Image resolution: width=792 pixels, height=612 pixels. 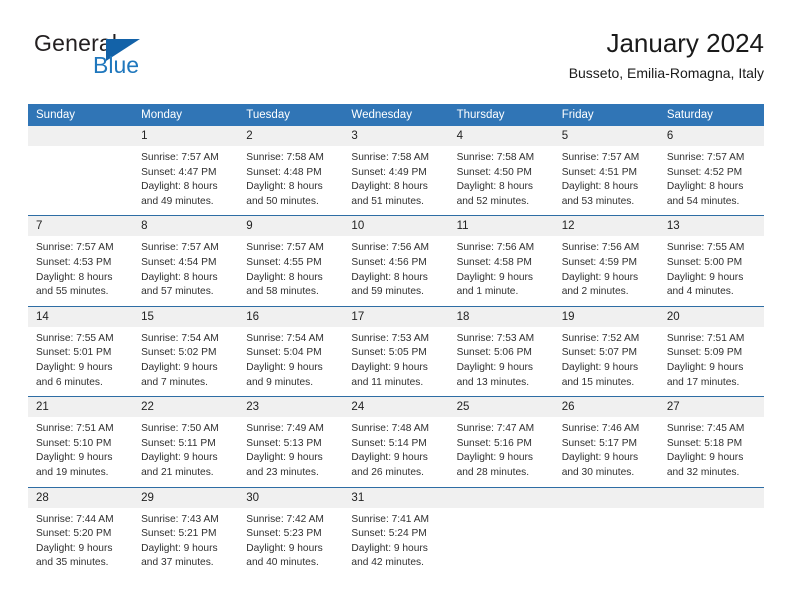 I want to click on day-number: 31, so click(x=396, y=497).